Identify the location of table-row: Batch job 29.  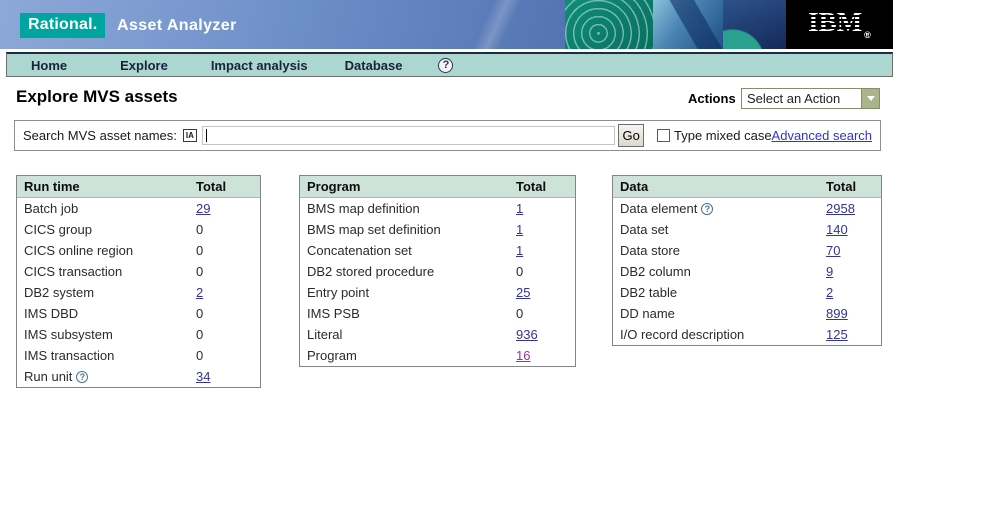
(138, 208).